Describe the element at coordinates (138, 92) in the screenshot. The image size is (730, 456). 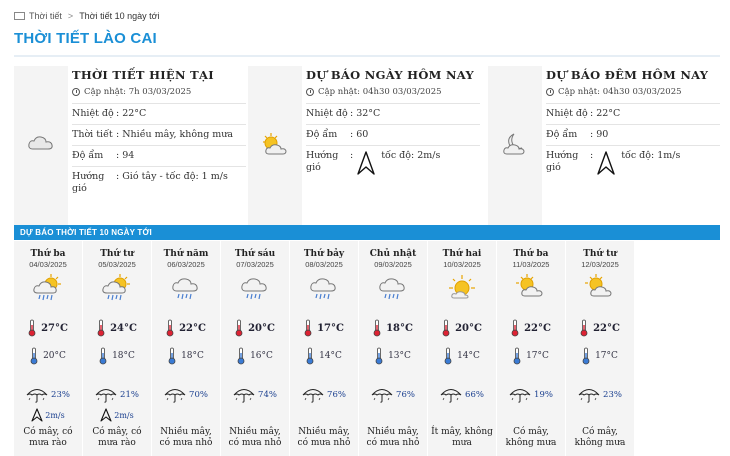
I see `updated-text: Cập nhật: 7h 03/03/2025` at that location.